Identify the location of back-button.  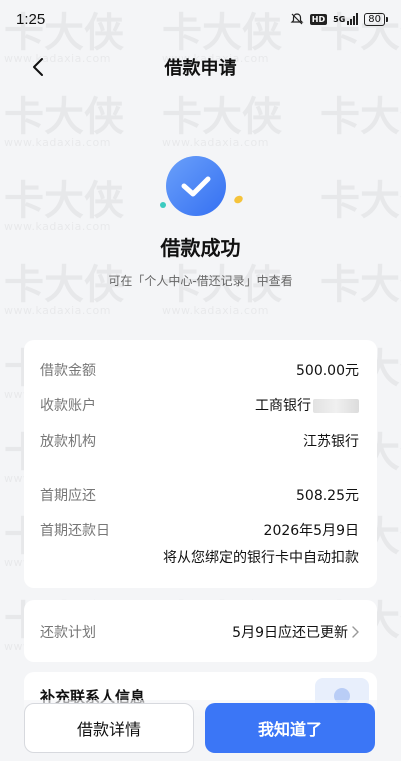
(38, 67).